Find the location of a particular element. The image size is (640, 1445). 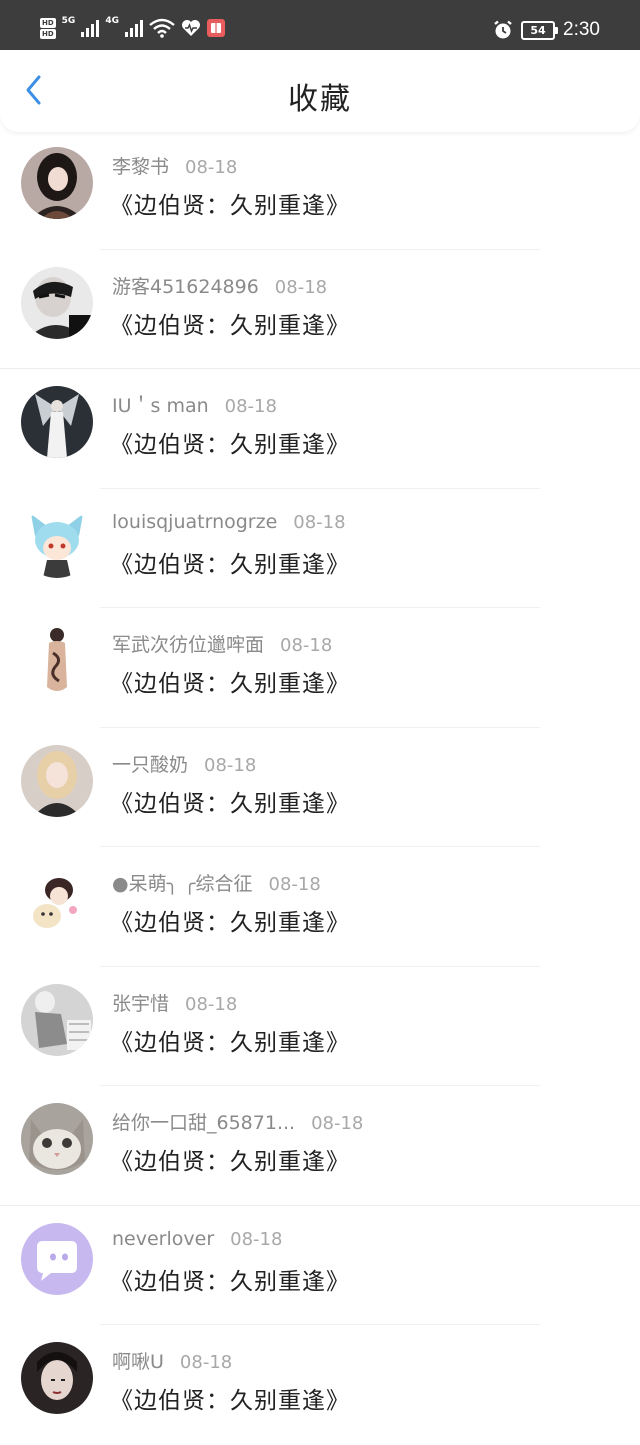

list-item: 张宇惜 08-18 《边伯贤：久别重逢》 is located at coordinates (320, 1026).